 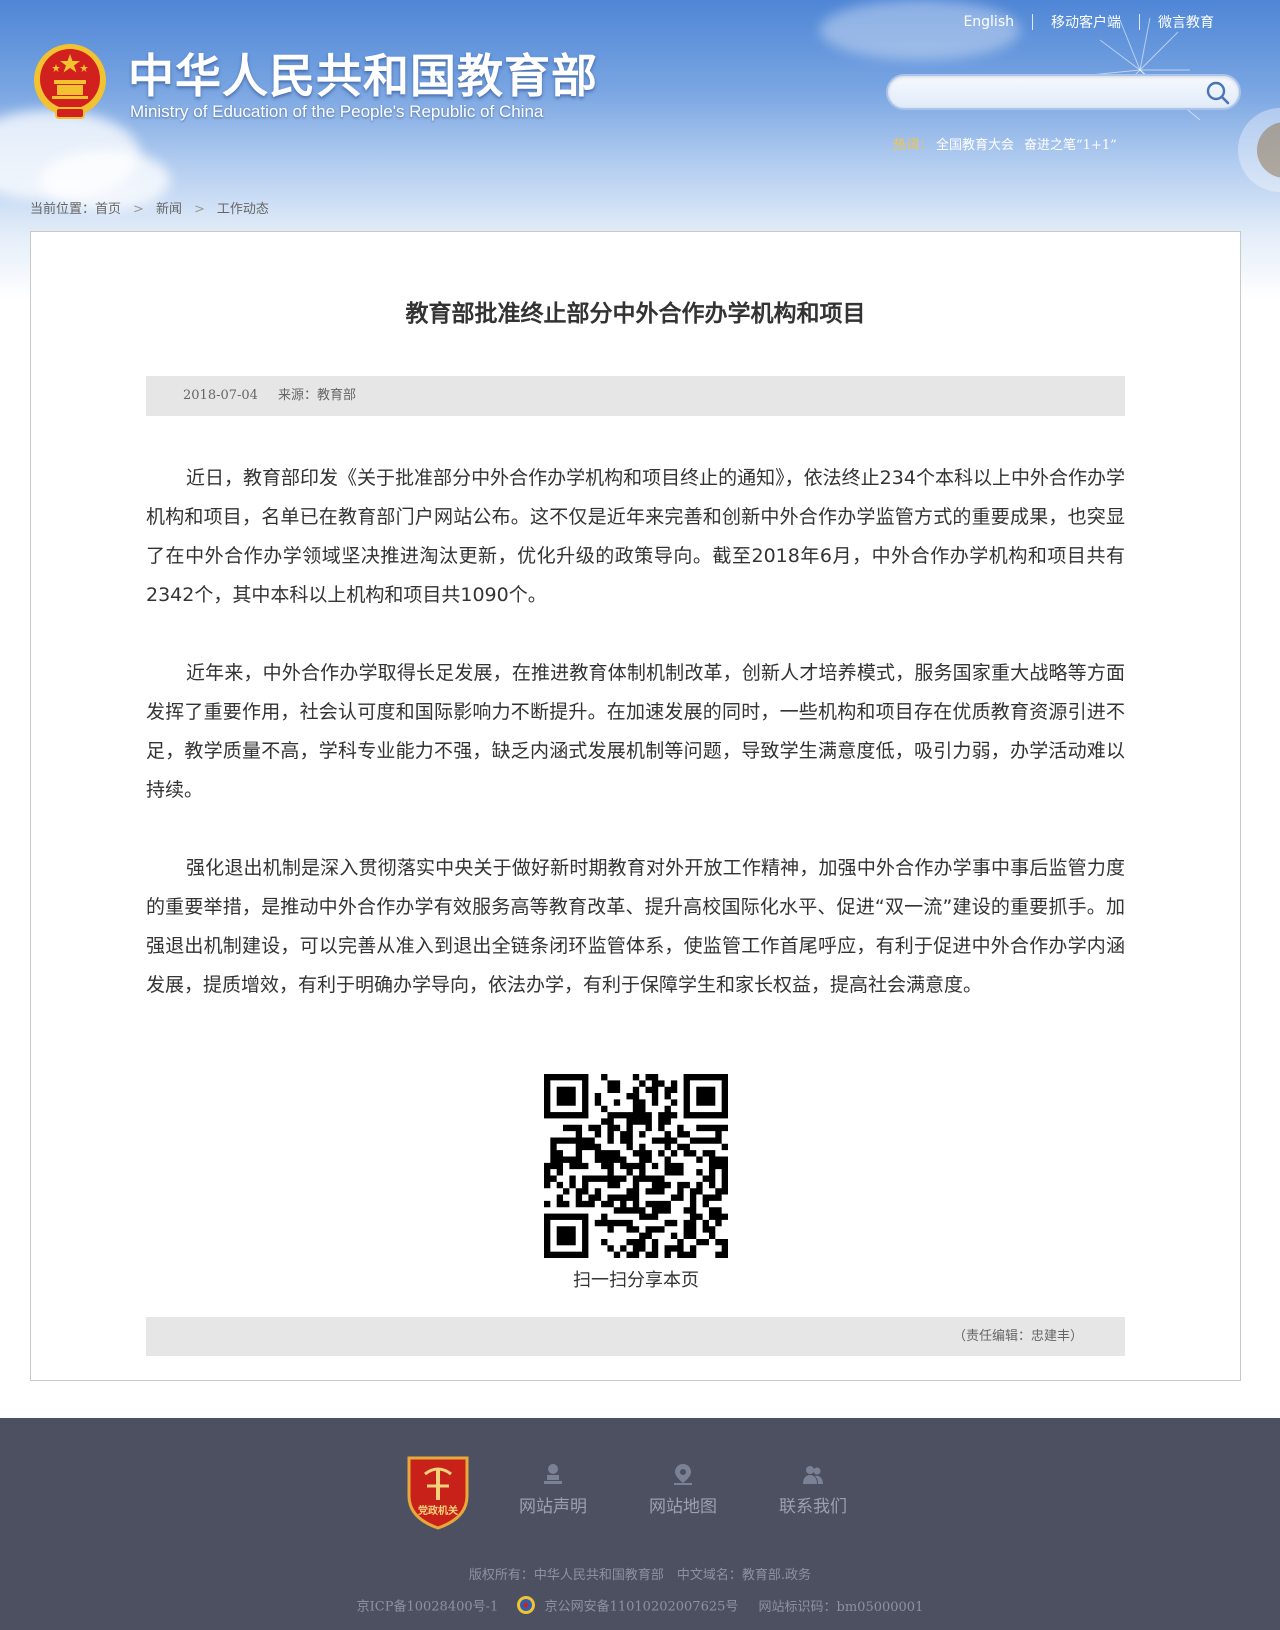 I want to click on english-link: English, so click(x=988, y=22).